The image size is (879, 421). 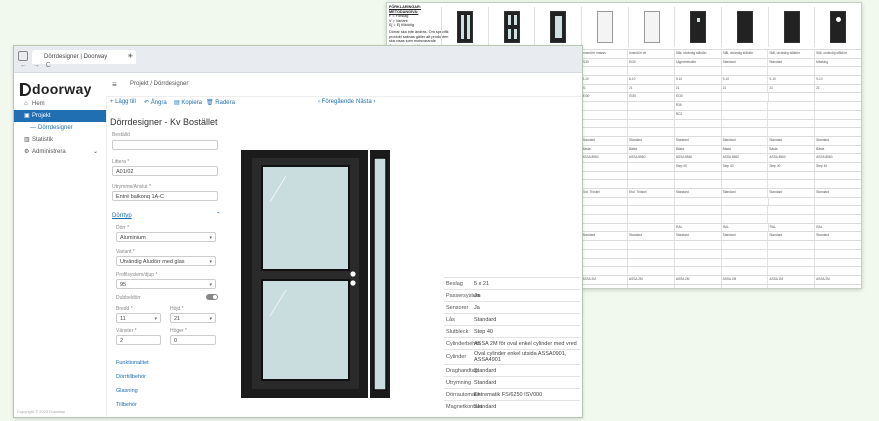 I want to click on sheet-cell: 21, so click(x=837, y=88).